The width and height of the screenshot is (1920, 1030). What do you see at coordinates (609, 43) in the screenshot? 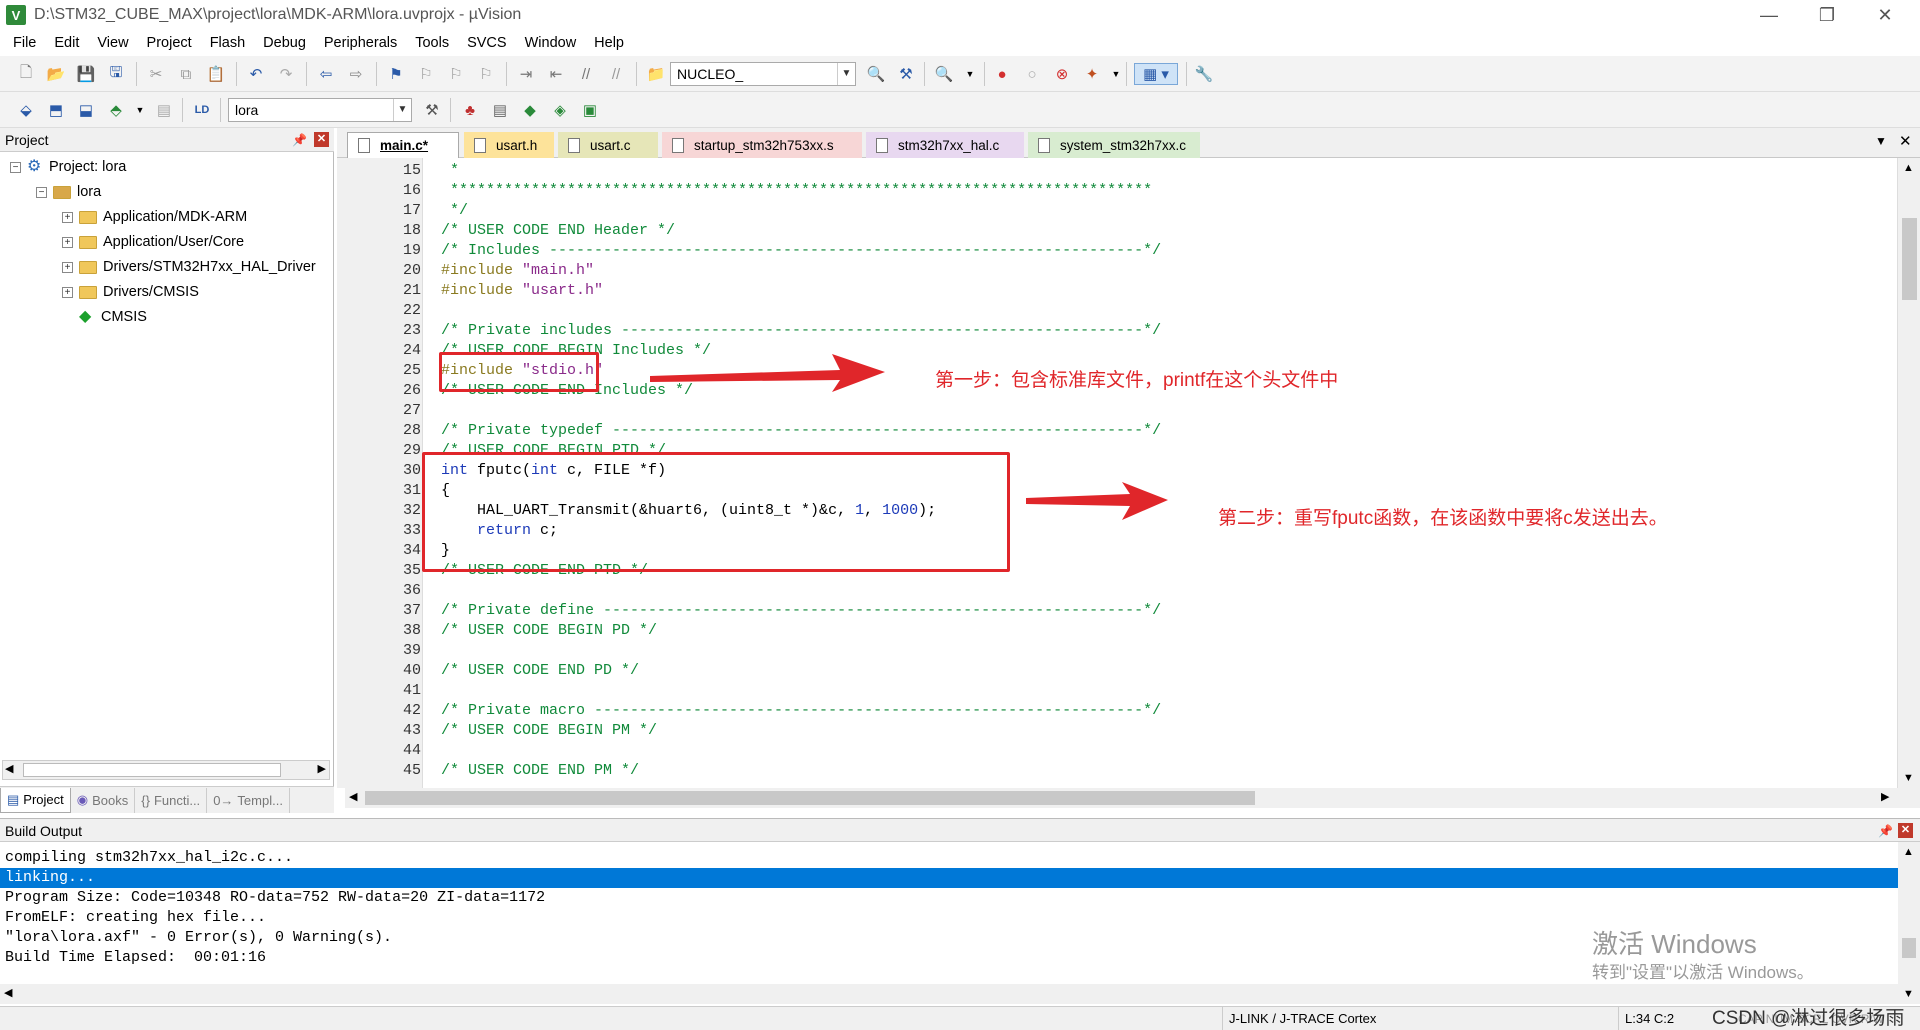
I see `menu-help: Help` at bounding box center [609, 43].